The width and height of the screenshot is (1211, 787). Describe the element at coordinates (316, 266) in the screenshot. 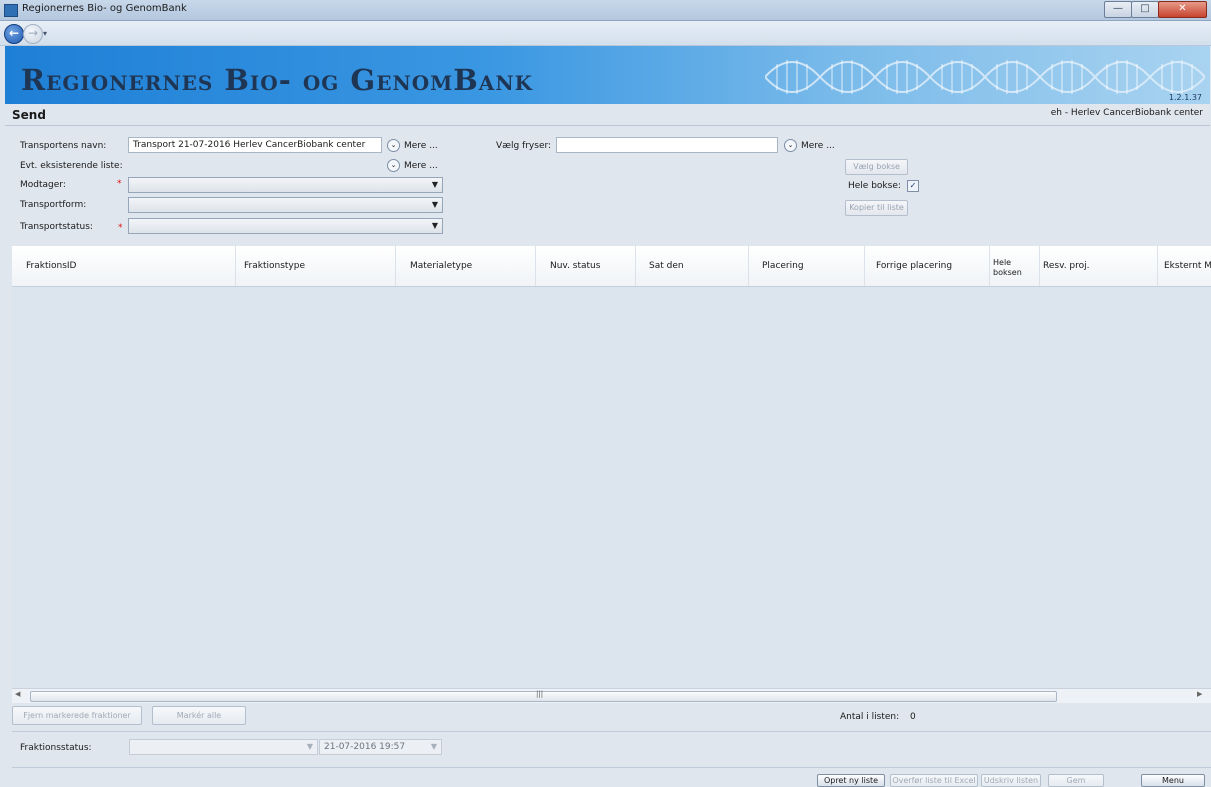

I see `column-header-fraktionstype: Fraktionstype` at that location.